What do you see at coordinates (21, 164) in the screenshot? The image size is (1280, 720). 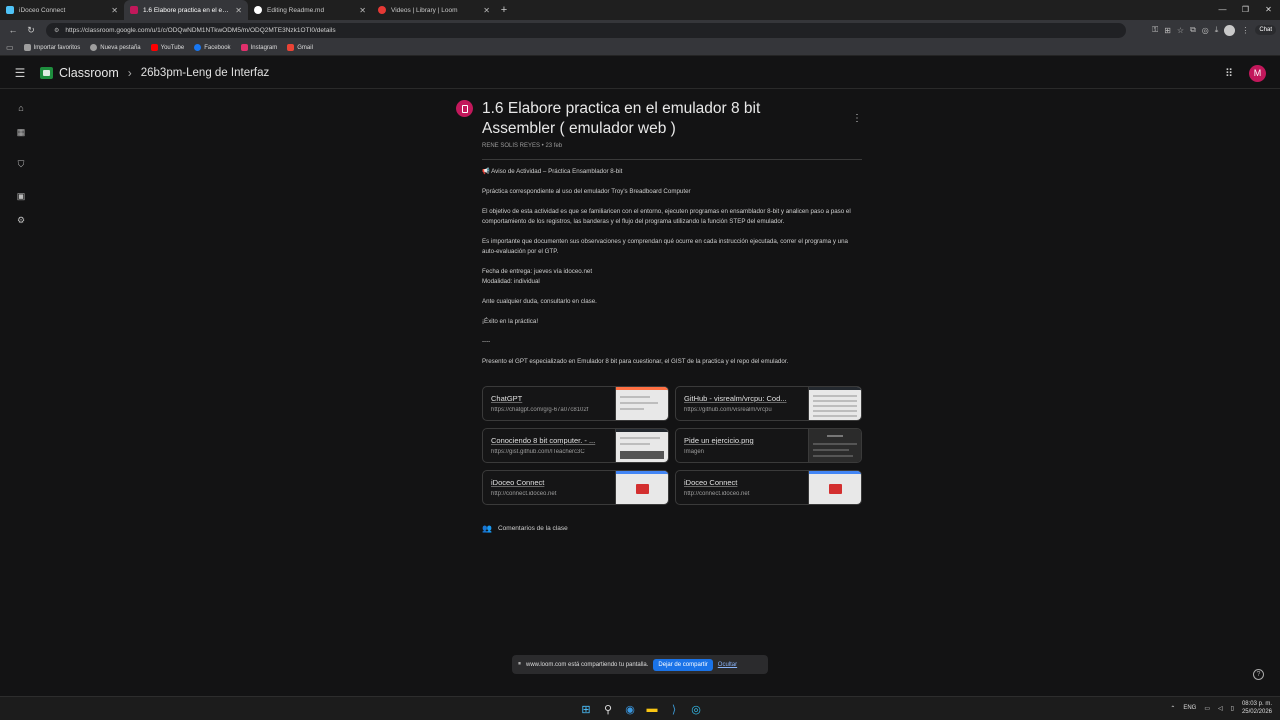 I see `enrolled-icon: ⛉` at bounding box center [21, 164].